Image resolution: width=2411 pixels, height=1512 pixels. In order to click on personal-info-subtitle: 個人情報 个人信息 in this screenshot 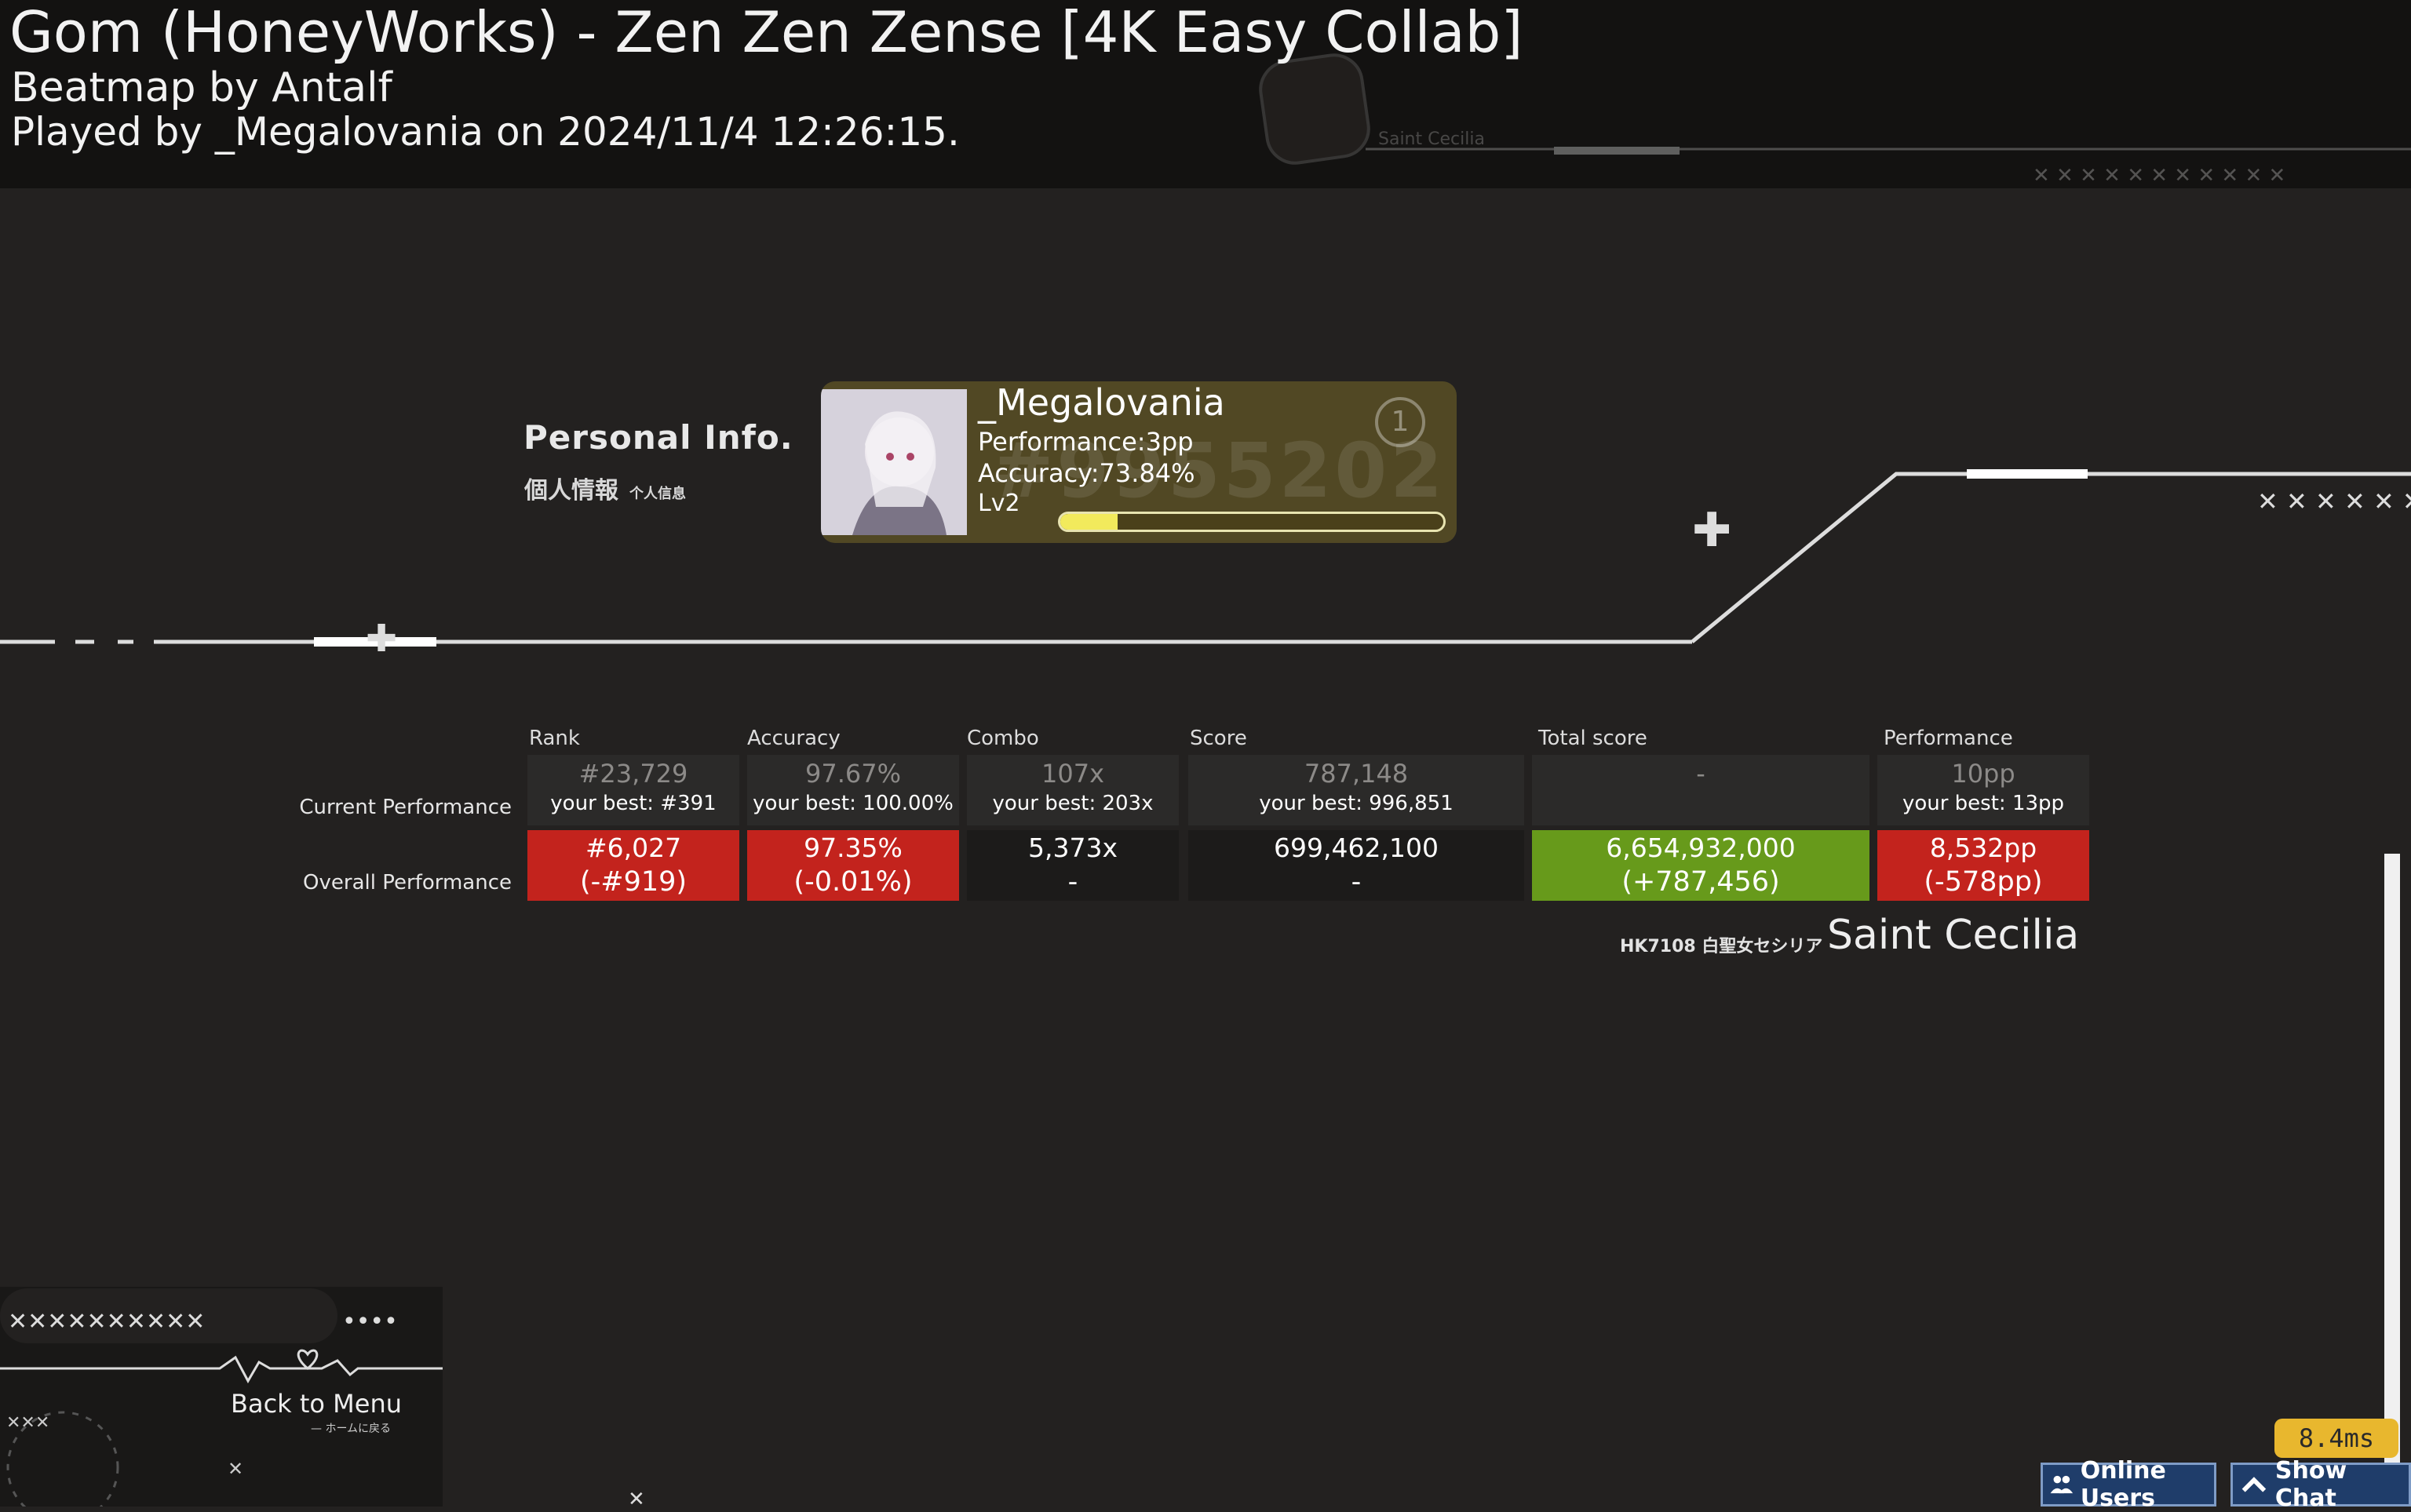, I will do `click(605, 488)`.